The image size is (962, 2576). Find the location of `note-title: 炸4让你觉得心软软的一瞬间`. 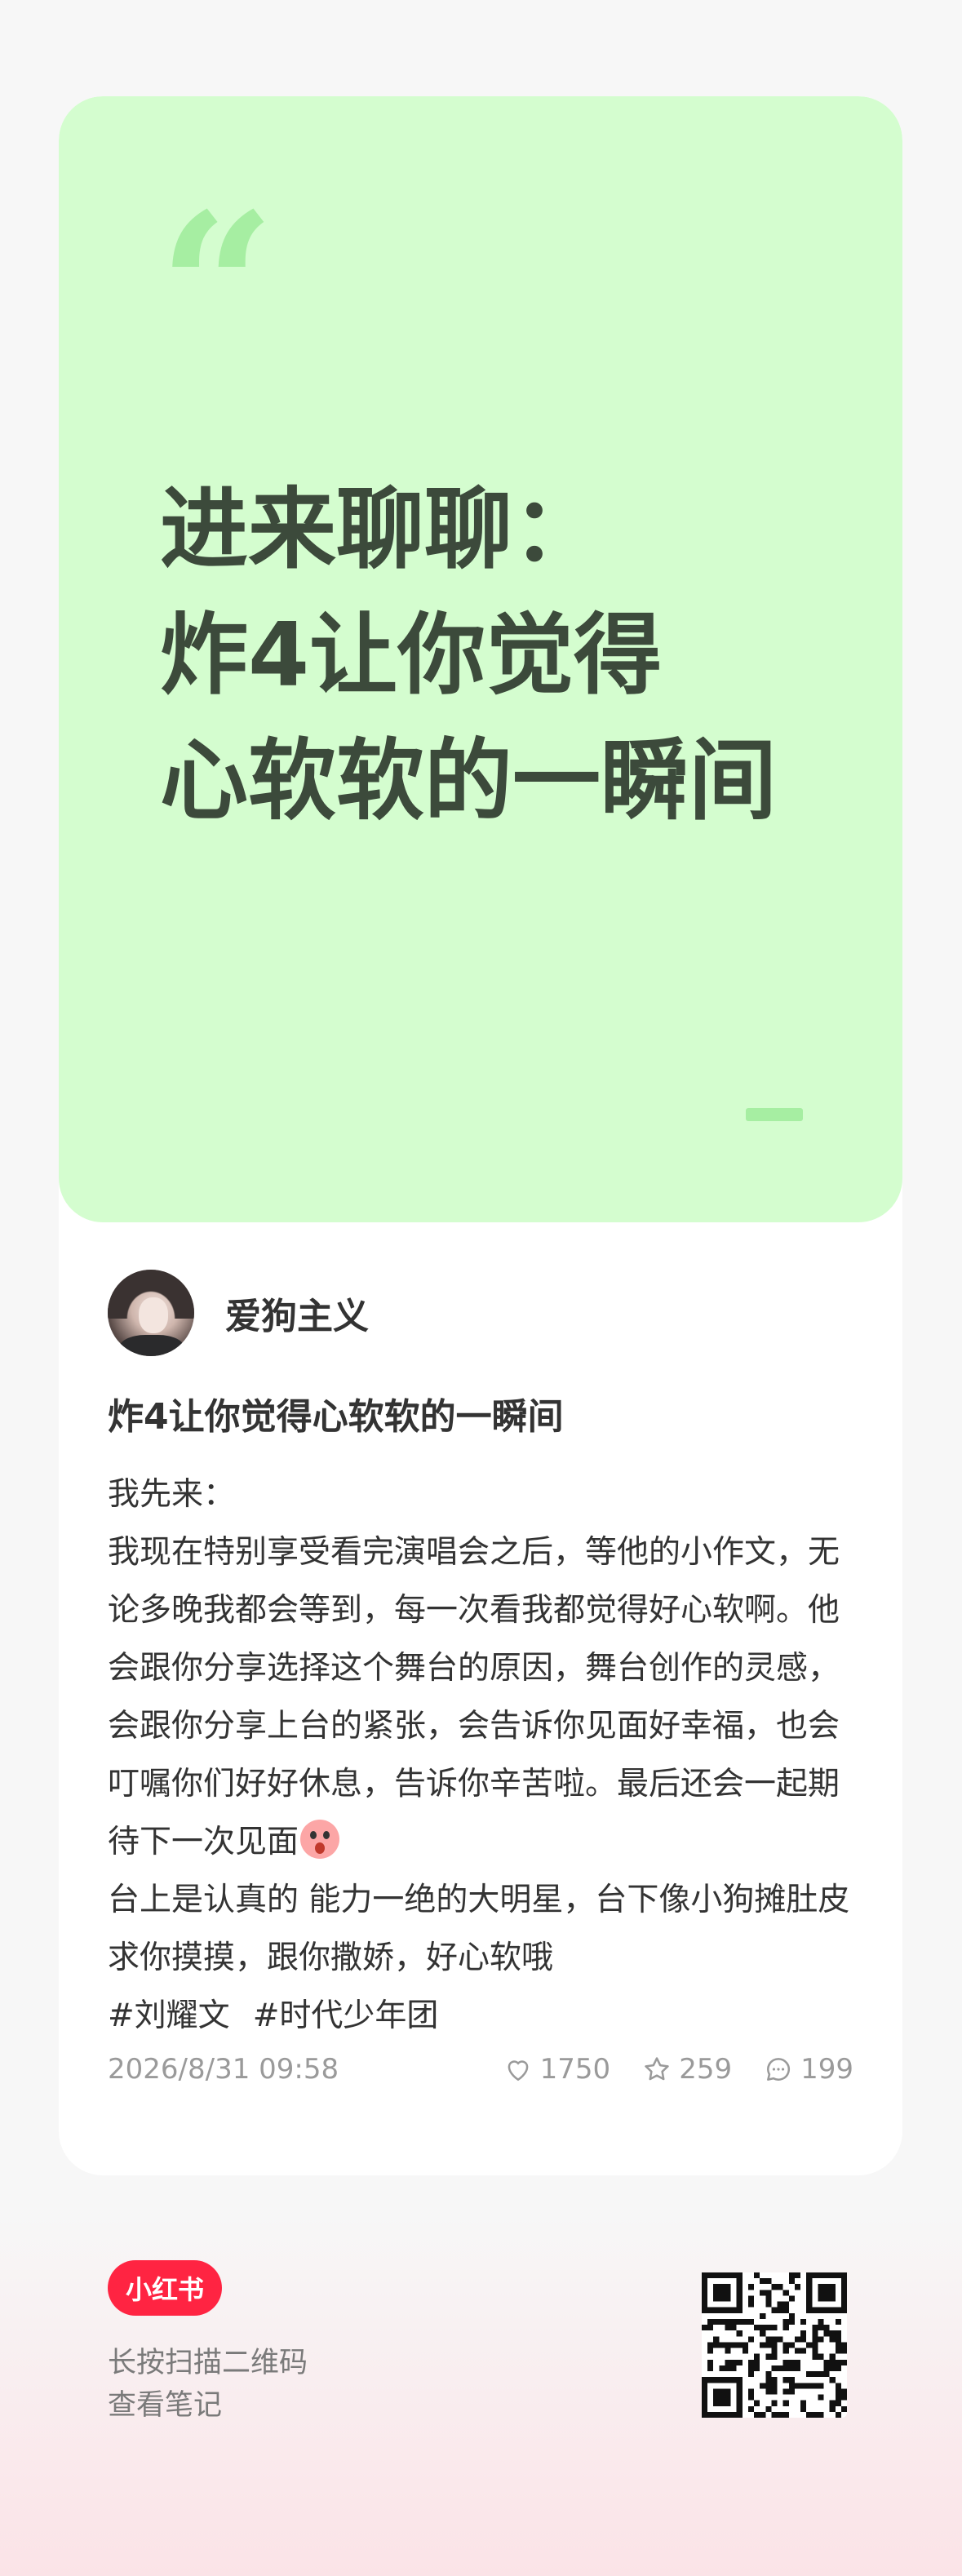

note-title: 炸4让你觉得心软软的一瞬间 is located at coordinates (336, 1417).